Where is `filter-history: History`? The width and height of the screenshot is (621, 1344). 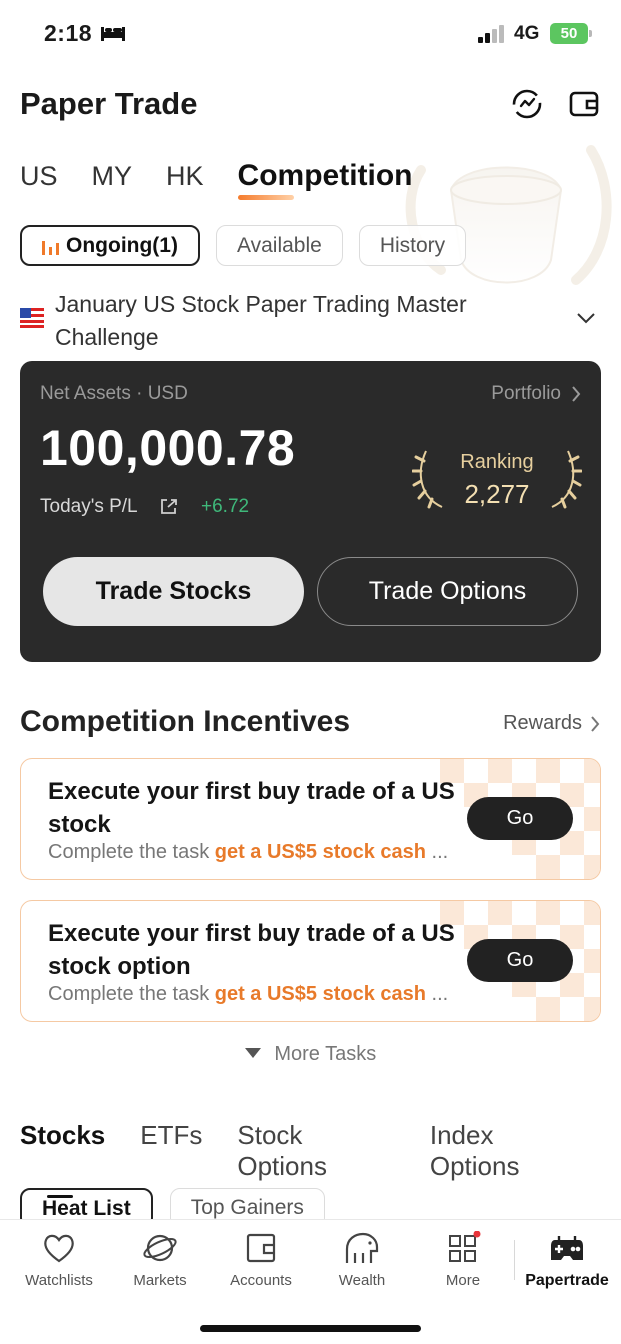 filter-history: History is located at coordinates (412, 245).